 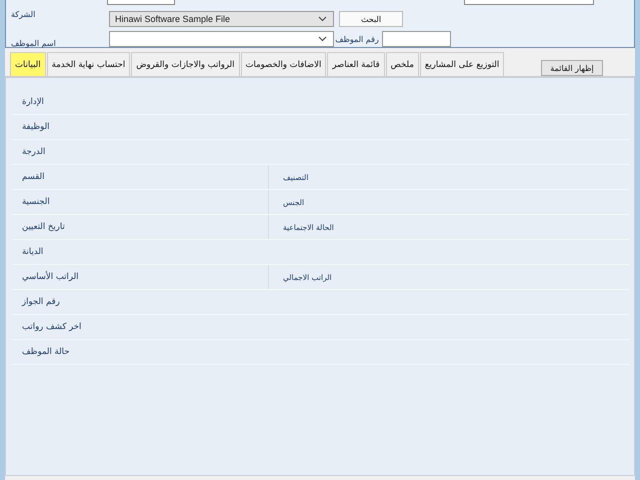 What do you see at coordinates (52, 327) in the screenshot?
I see `field-label: اخر كشف رواتب` at bounding box center [52, 327].